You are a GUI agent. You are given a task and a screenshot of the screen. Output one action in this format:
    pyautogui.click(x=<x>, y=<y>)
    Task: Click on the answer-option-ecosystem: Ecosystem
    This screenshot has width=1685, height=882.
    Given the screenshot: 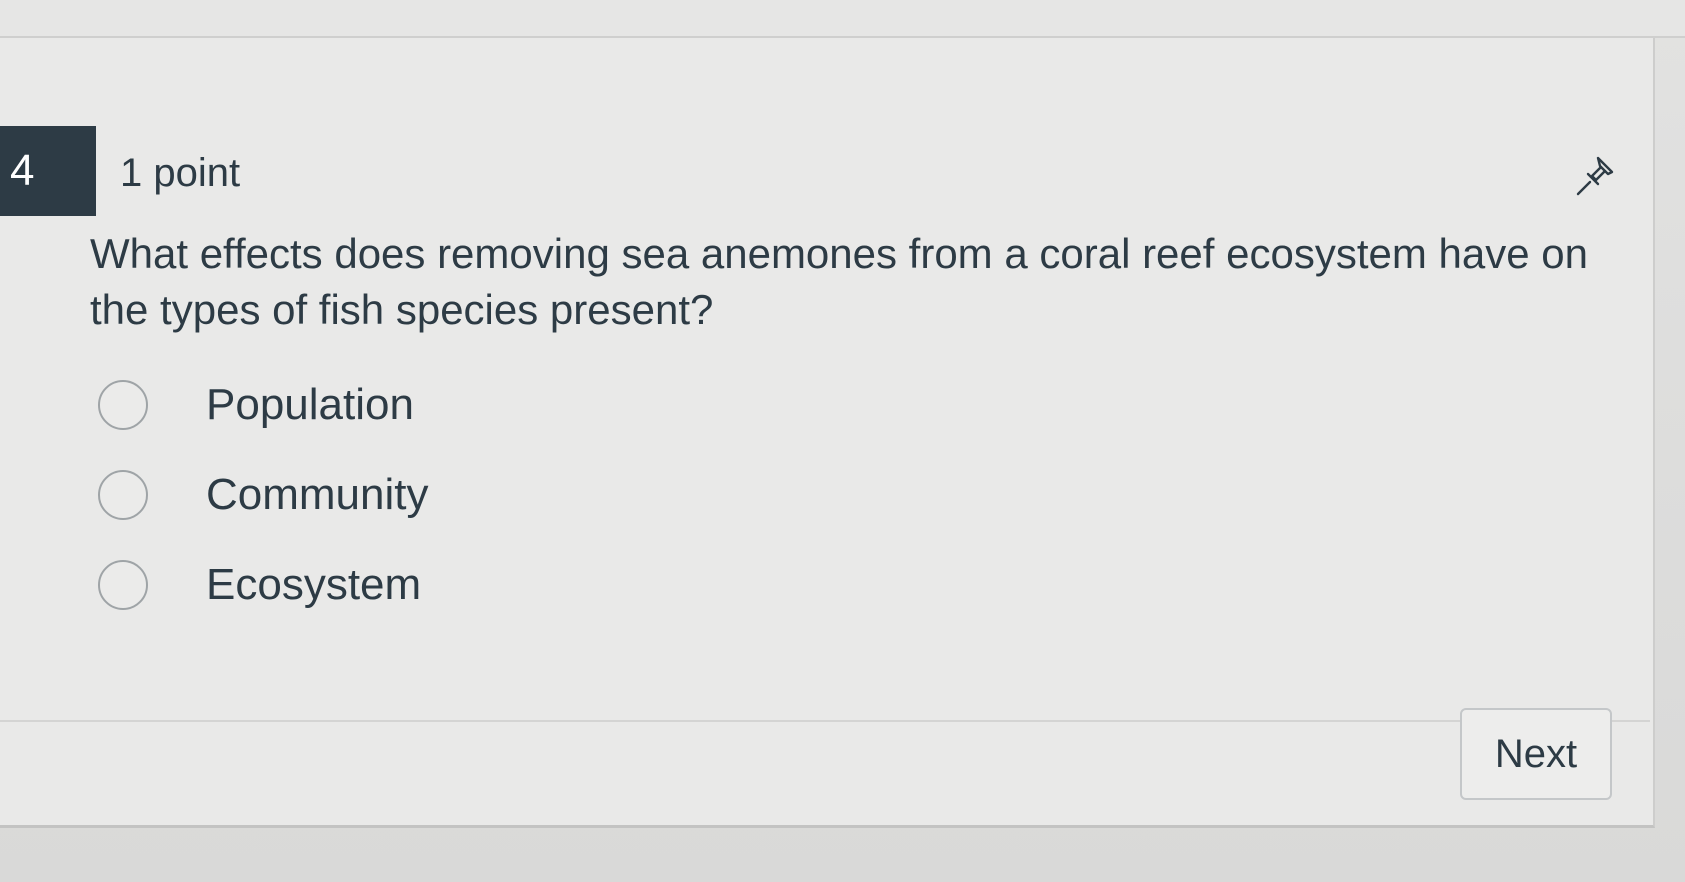 What is the action you would take?
    pyautogui.click(x=263, y=585)
    